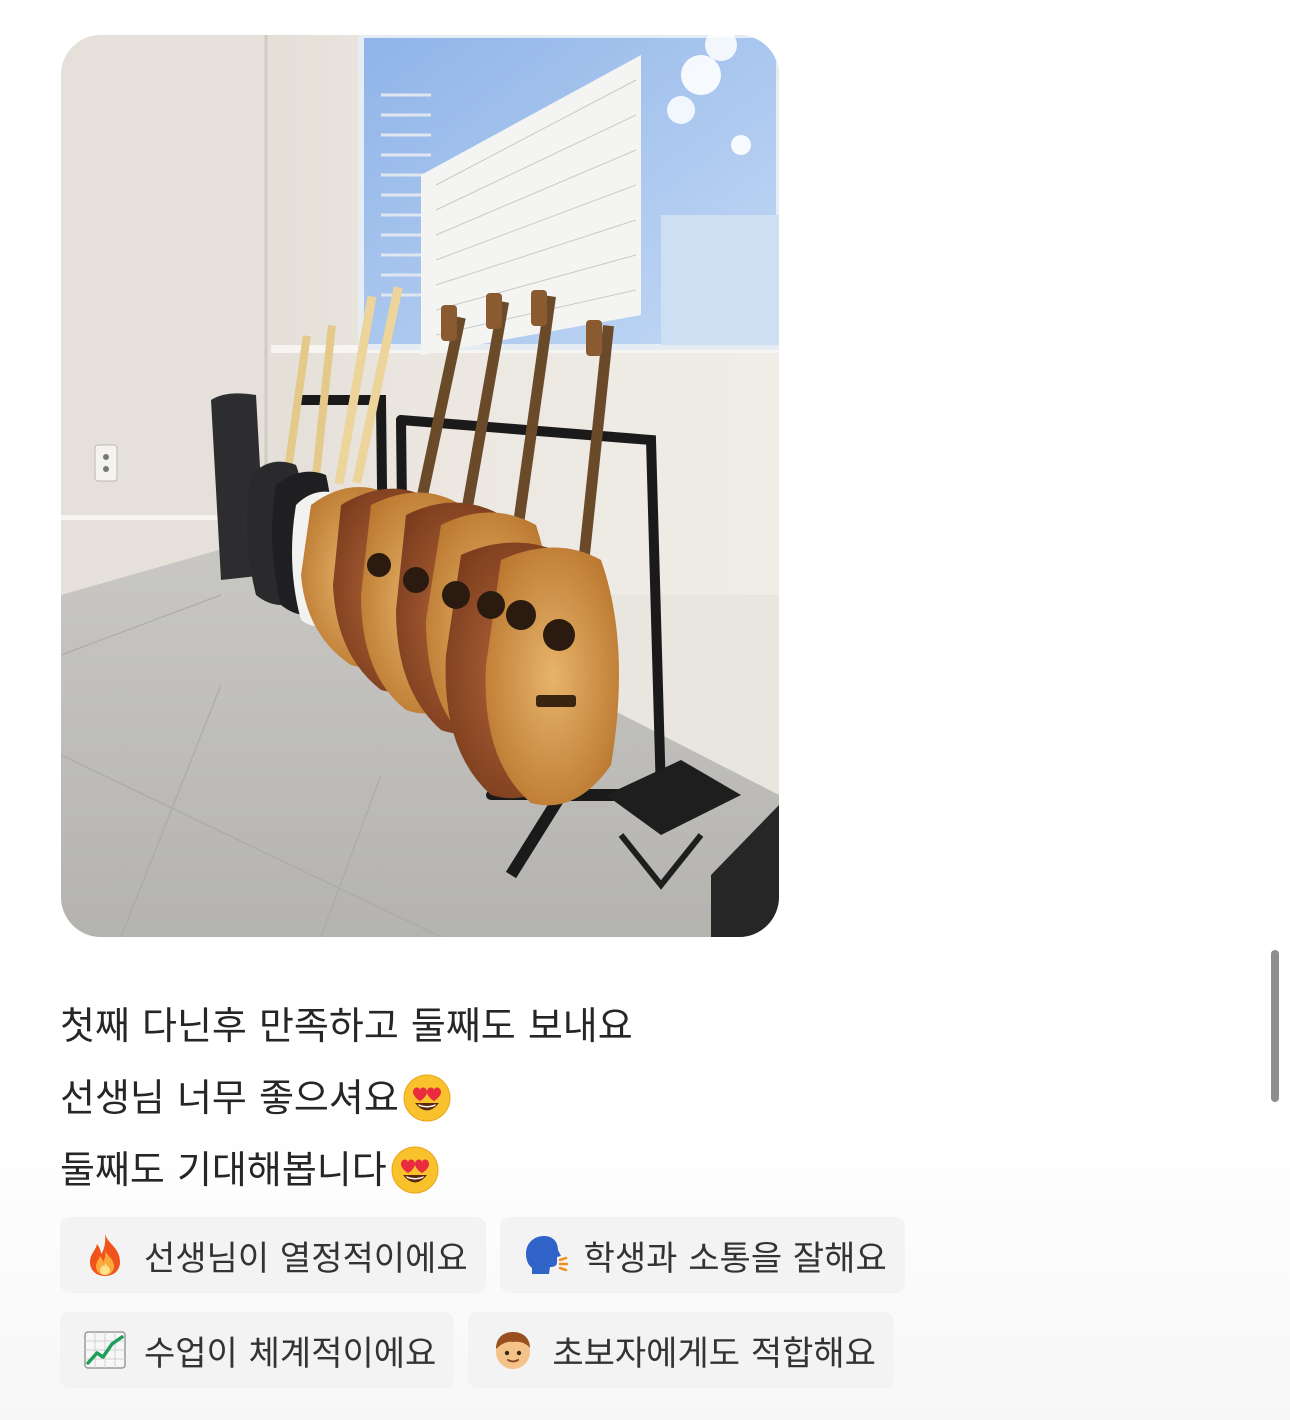  I want to click on speaking-head-icon, so click(546, 1255).